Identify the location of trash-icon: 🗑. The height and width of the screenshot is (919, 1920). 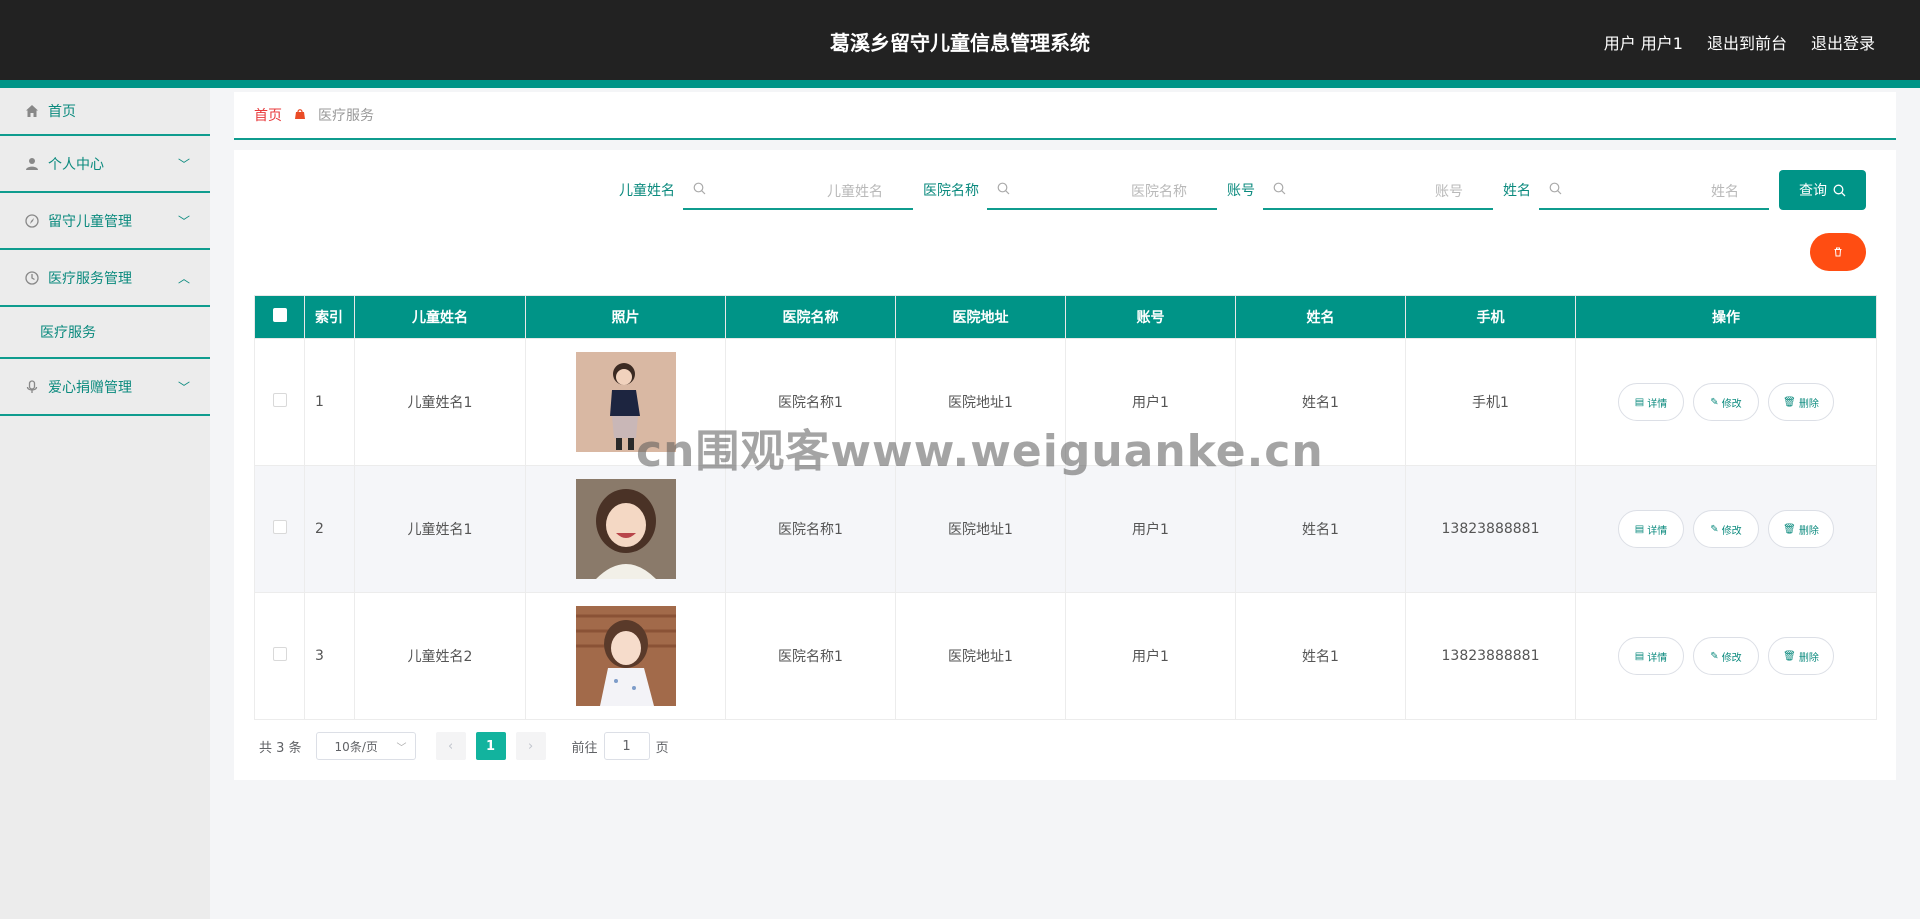
(1789, 402).